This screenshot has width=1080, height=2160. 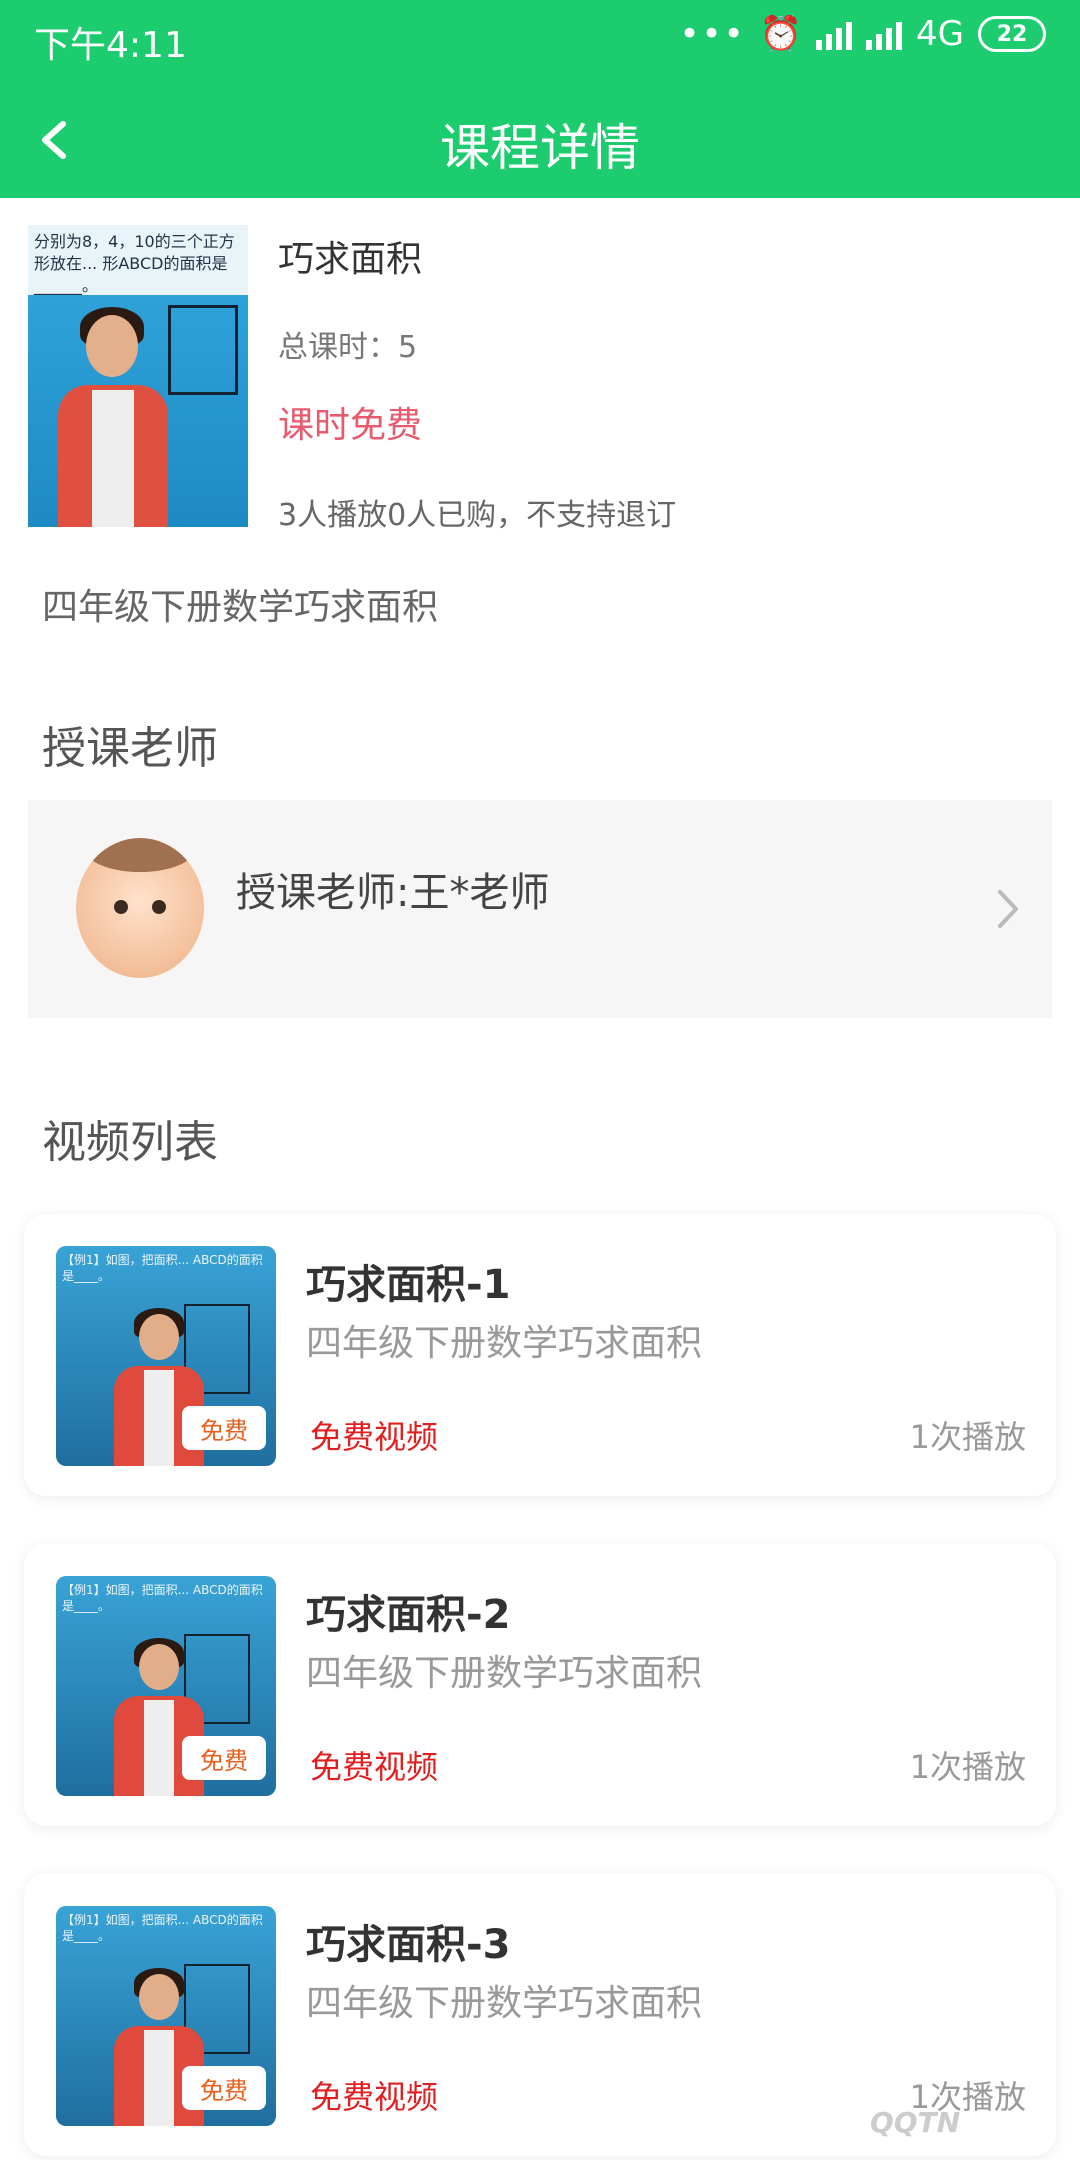 What do you see at coordinates (113, 411) in the screenshot?
I see `teacher-figure` at bounding box center [113, 411].